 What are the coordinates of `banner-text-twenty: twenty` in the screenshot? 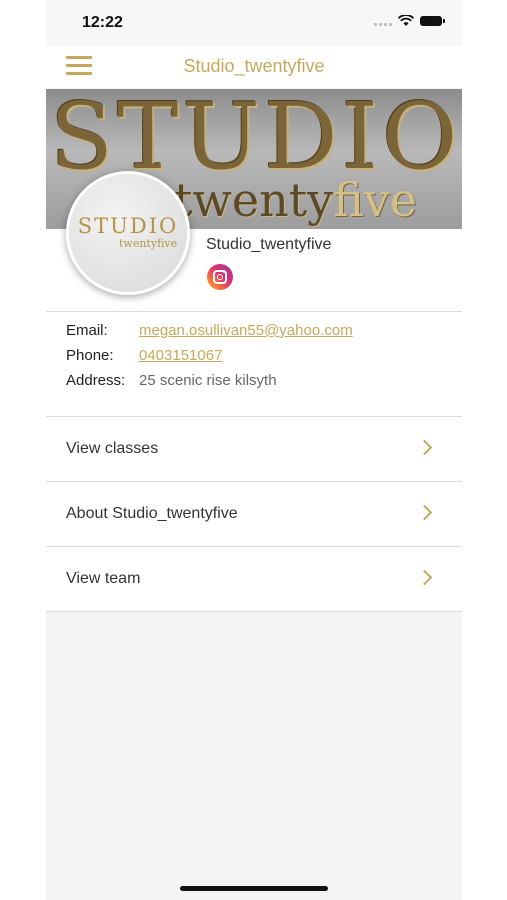 It's located at (254, 200).